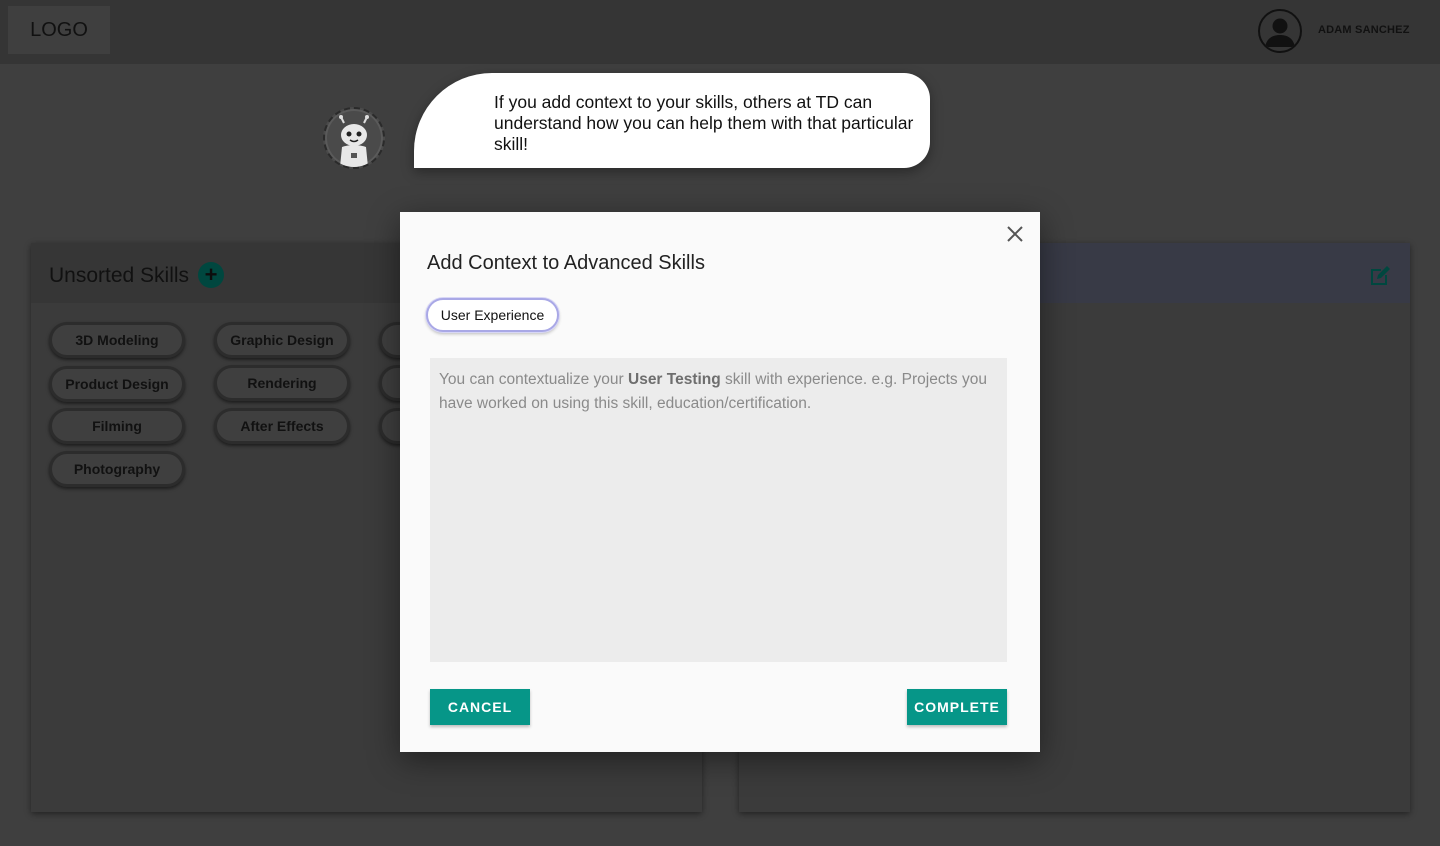 The height and width of the screenshot is (846, 1440). Describe the element at coordinates (354, 138) in the screenshot. I see `bot-avatar-icon` at that location.